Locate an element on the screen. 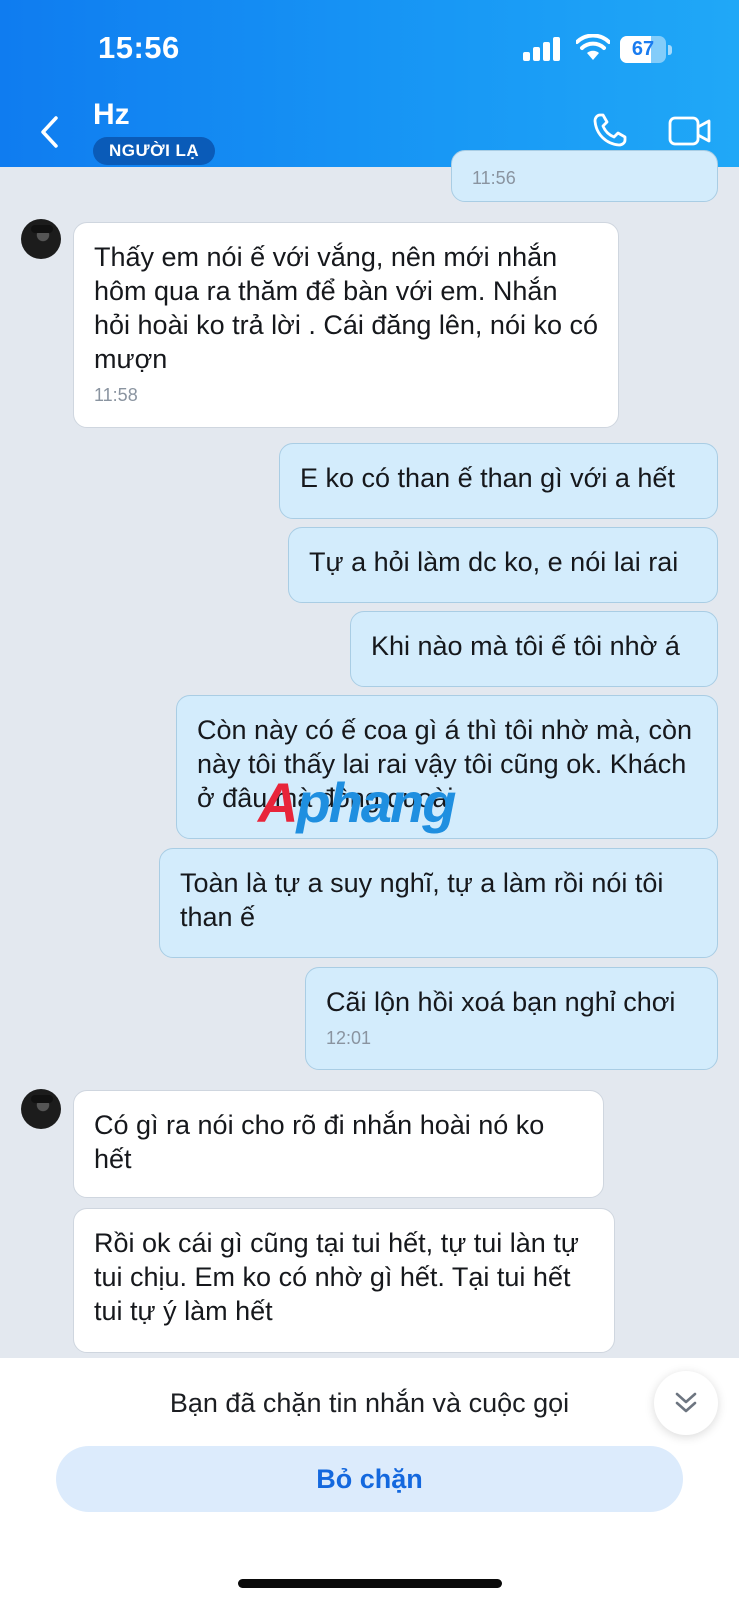  scroll-down-button is located at coordinates (686, 1403).